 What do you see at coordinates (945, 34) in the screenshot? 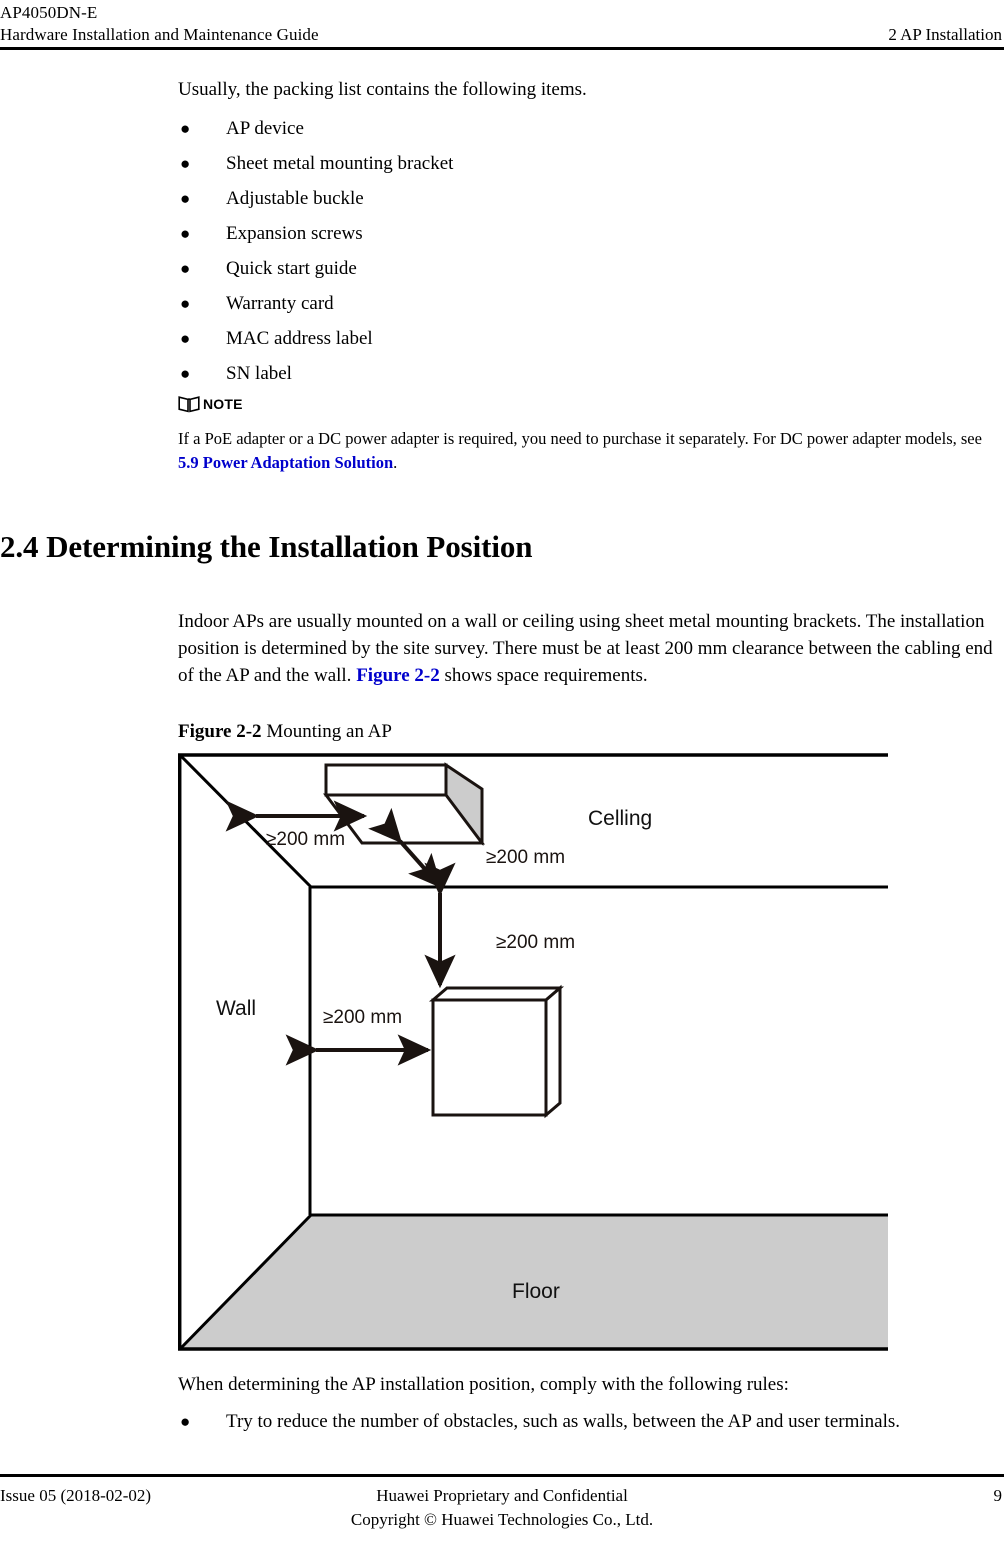
I see `header-chapter-title: 2 AP Installation` at bounding box center [945, 34].